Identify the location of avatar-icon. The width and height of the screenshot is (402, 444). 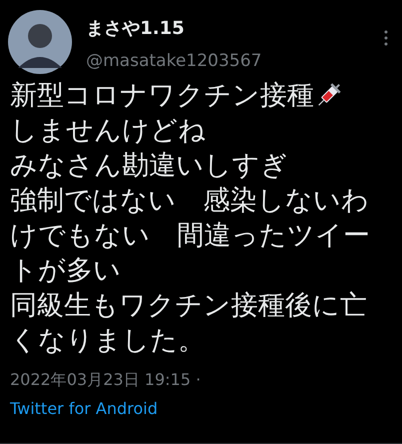
(40, 42).